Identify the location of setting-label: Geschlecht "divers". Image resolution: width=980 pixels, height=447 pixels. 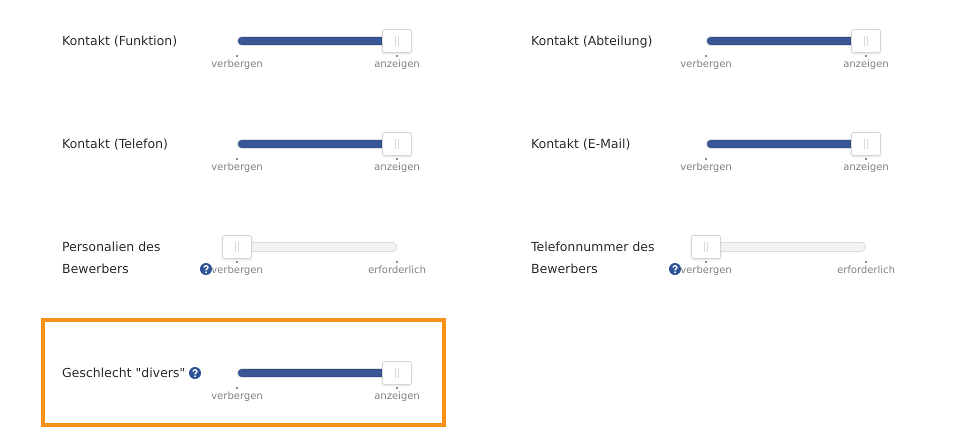
(124, 373).